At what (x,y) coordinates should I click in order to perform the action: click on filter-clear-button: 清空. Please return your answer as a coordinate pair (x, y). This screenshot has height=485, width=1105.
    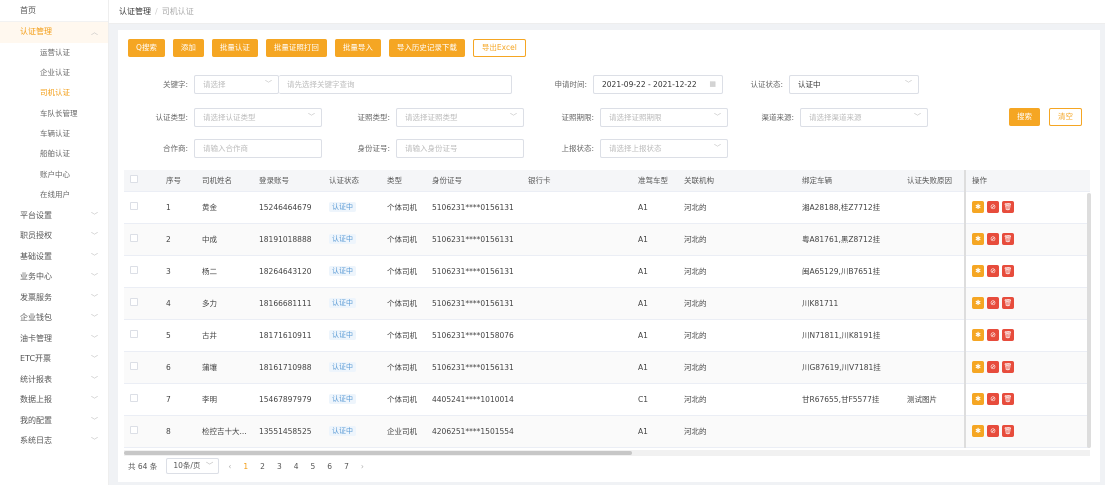
    Looking at the image, I should click on (1065, 117).